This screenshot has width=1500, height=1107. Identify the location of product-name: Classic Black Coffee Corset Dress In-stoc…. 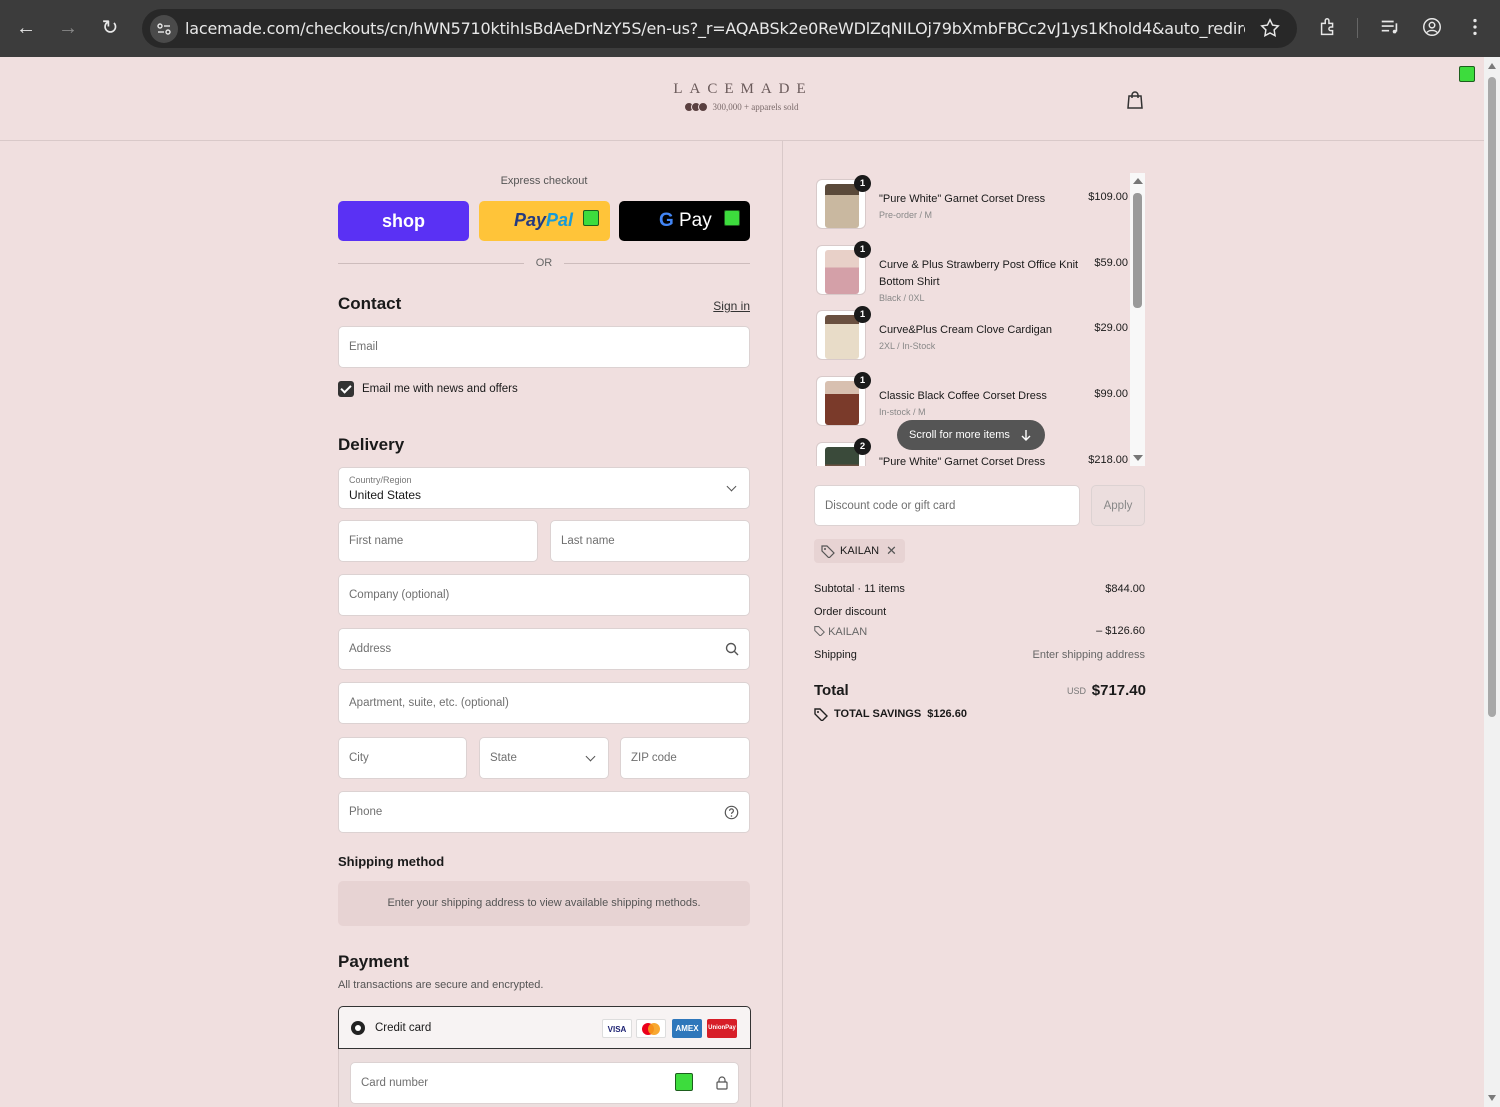
(984, 403).